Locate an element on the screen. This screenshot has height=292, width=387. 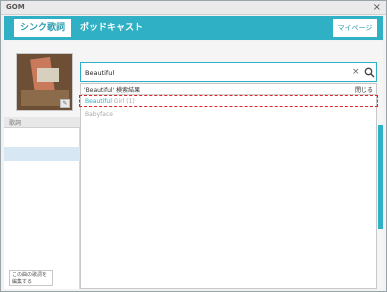
album-art-sign is located at coordinates (48, 75).